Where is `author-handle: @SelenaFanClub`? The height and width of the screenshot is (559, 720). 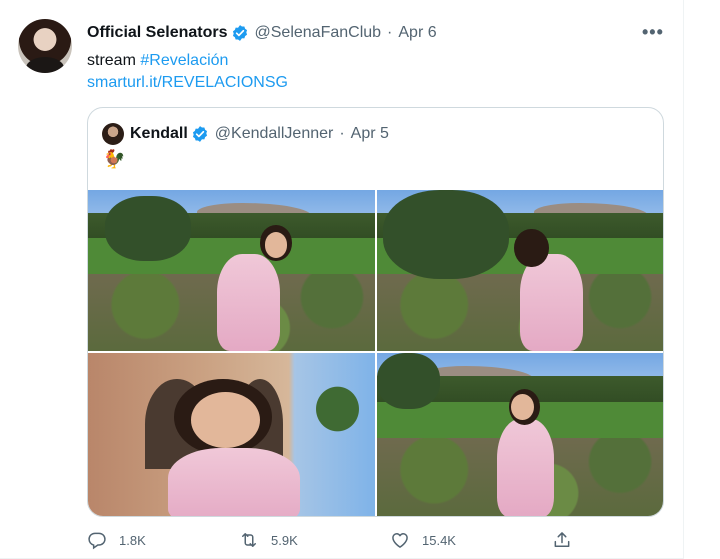 author-handle: @SelenaFanClub is located at coordinates (318, 33).